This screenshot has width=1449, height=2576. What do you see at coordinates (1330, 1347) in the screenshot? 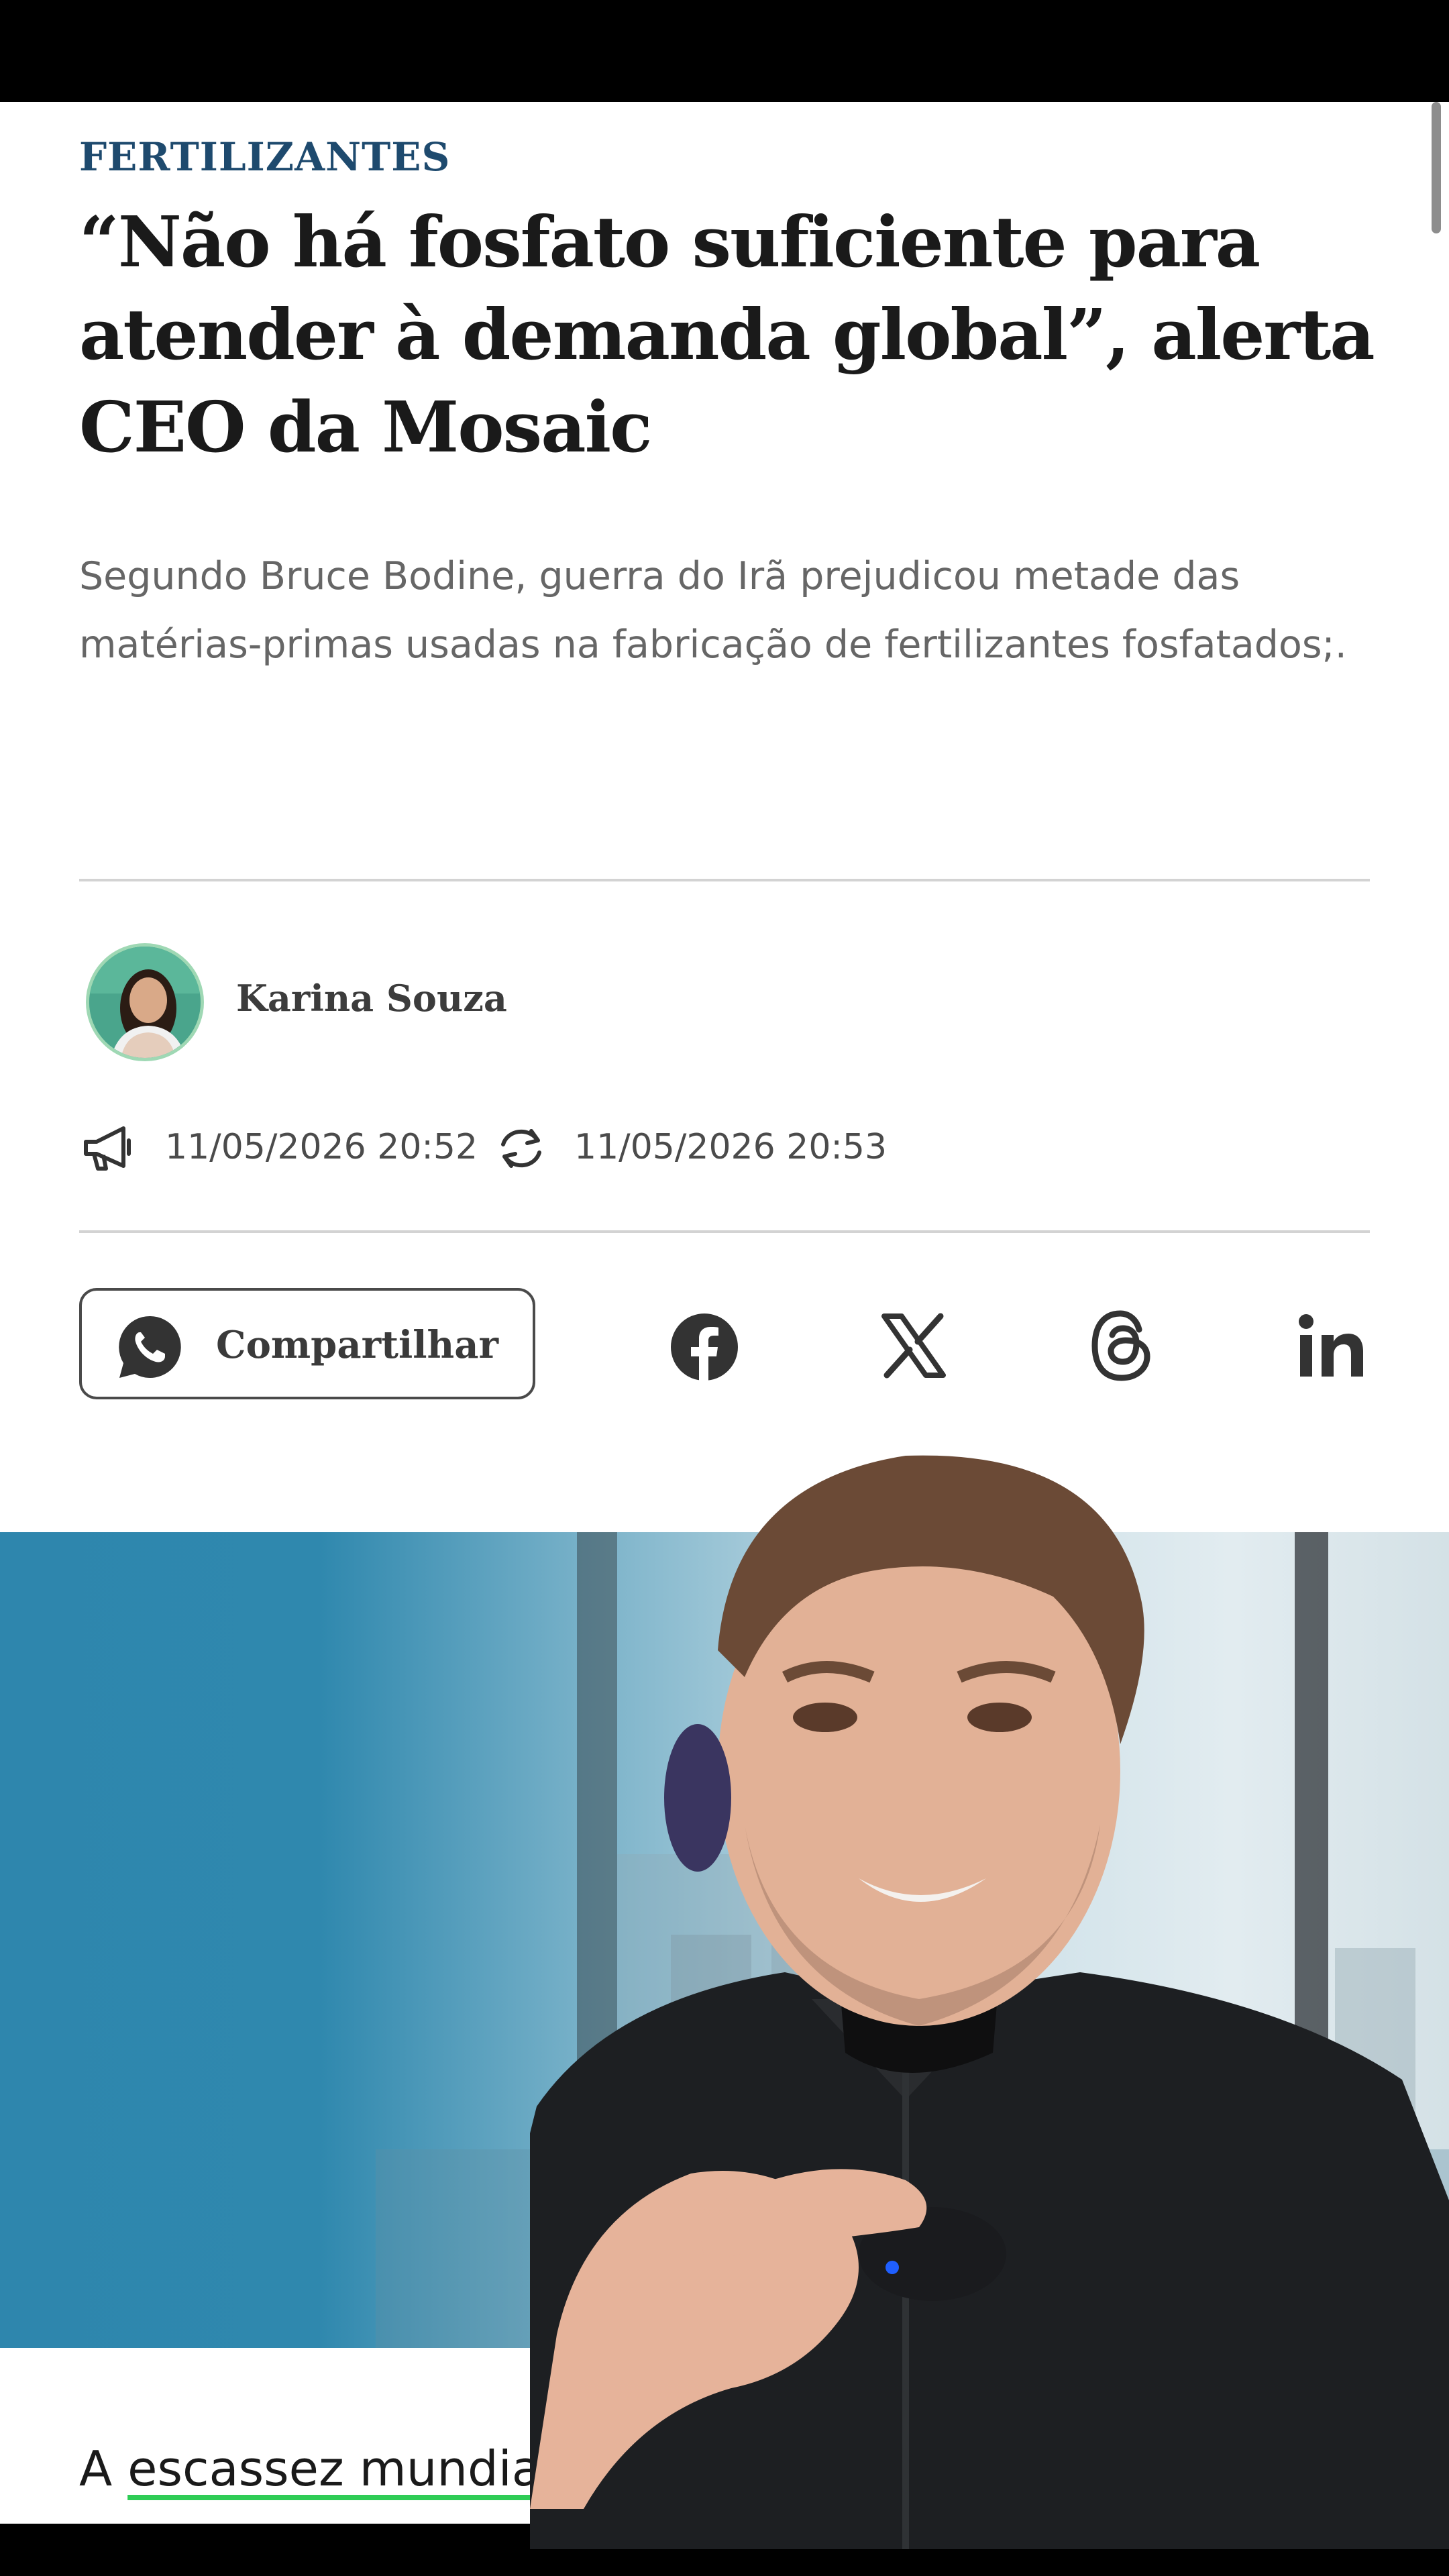
I see `linkedin-icon` at bounding box center [1330, 1347].